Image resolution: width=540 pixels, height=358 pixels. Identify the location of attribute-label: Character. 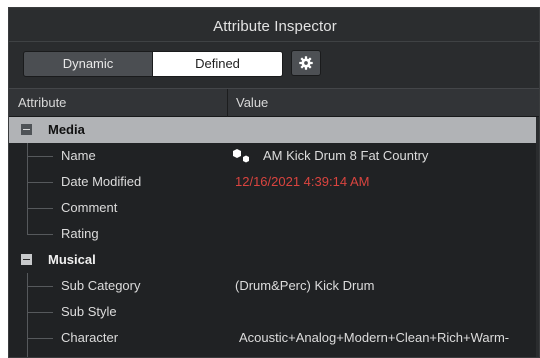
(90, 337).